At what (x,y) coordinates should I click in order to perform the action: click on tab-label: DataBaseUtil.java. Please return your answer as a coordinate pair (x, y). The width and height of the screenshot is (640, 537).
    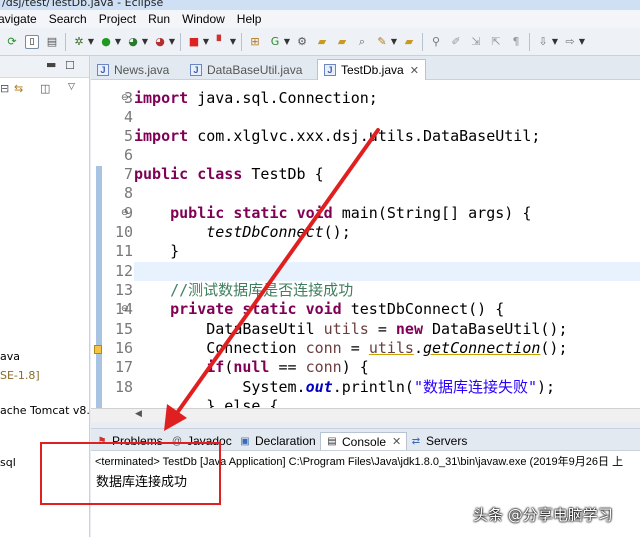
    Looking at the image, I should click on (255, 69).